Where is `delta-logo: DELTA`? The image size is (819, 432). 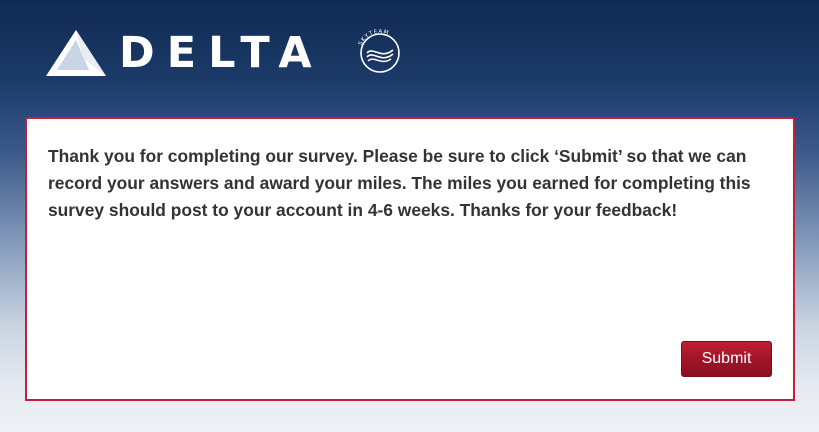
delta-logo: DELTA is located at coordinates (184, 53).